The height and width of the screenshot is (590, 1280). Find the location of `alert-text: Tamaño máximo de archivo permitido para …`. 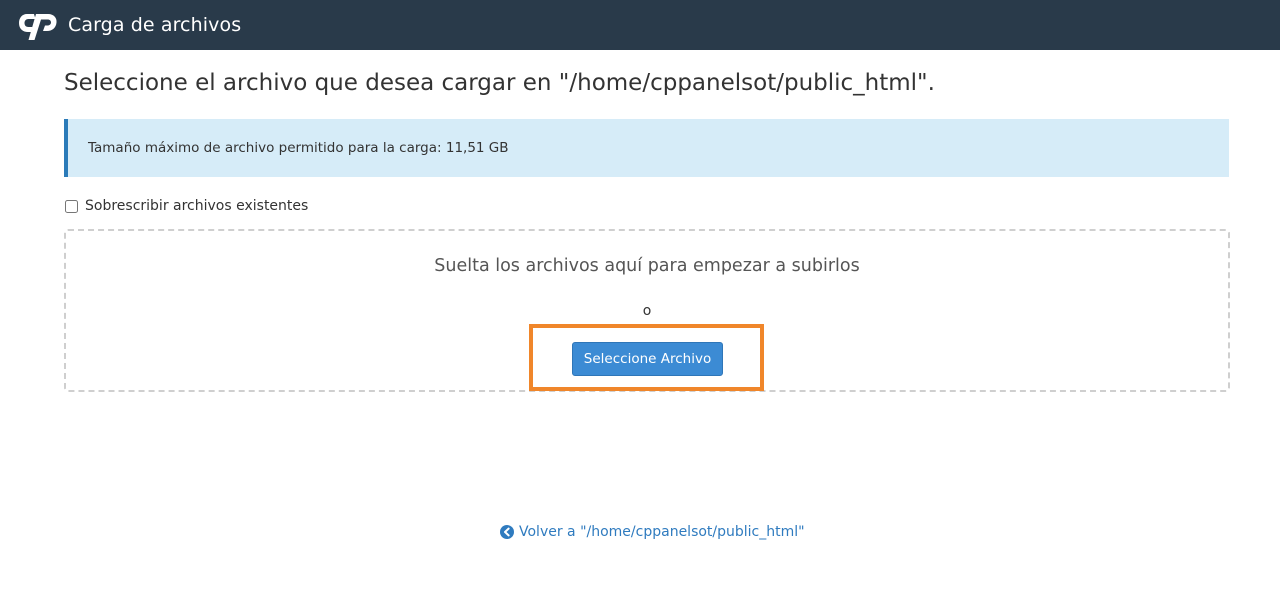

alert-text: Tamaño máximo de archivo permitido para … is located at coordinates (298, 148).